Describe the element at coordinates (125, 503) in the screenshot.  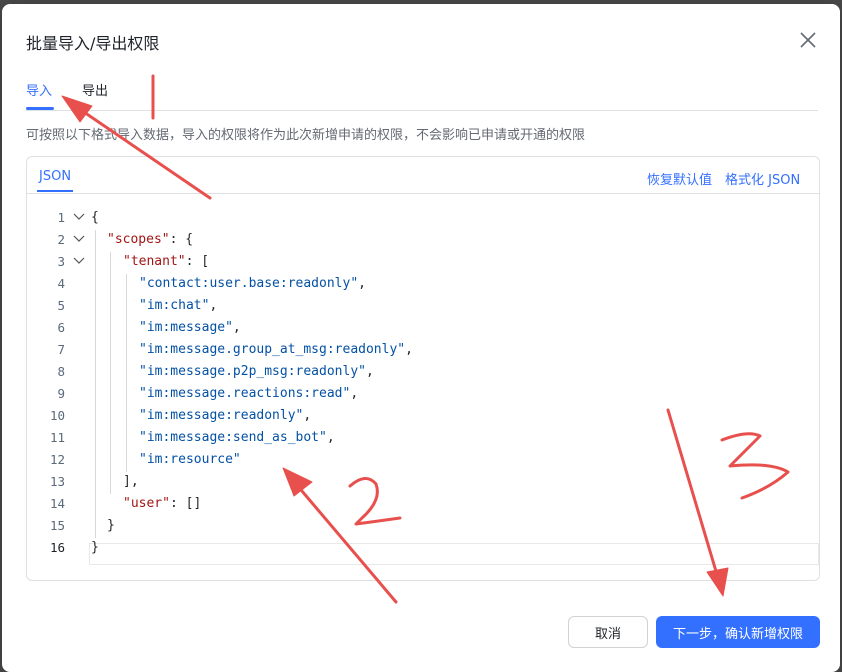
I see `code-line: 14 "user": []` at that location.